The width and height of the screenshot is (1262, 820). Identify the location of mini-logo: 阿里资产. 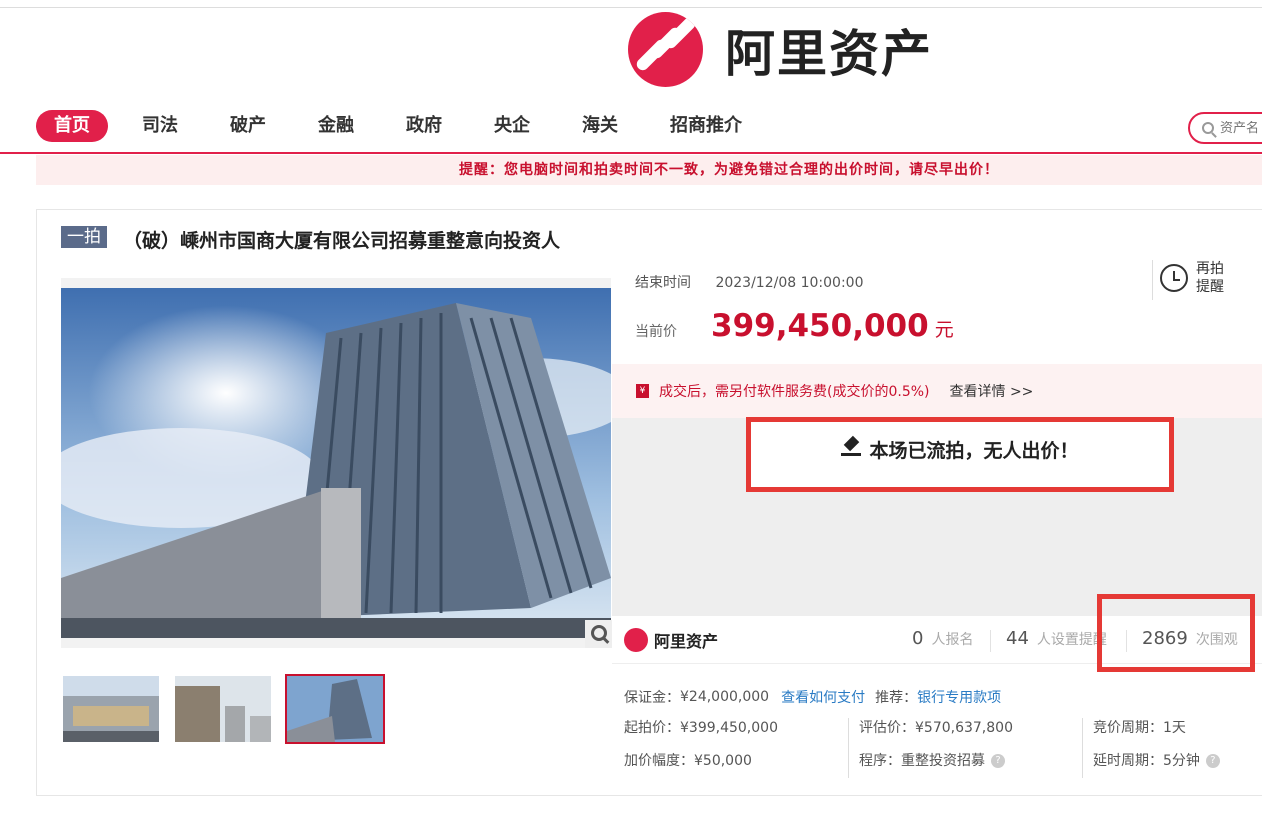
(671, 640).